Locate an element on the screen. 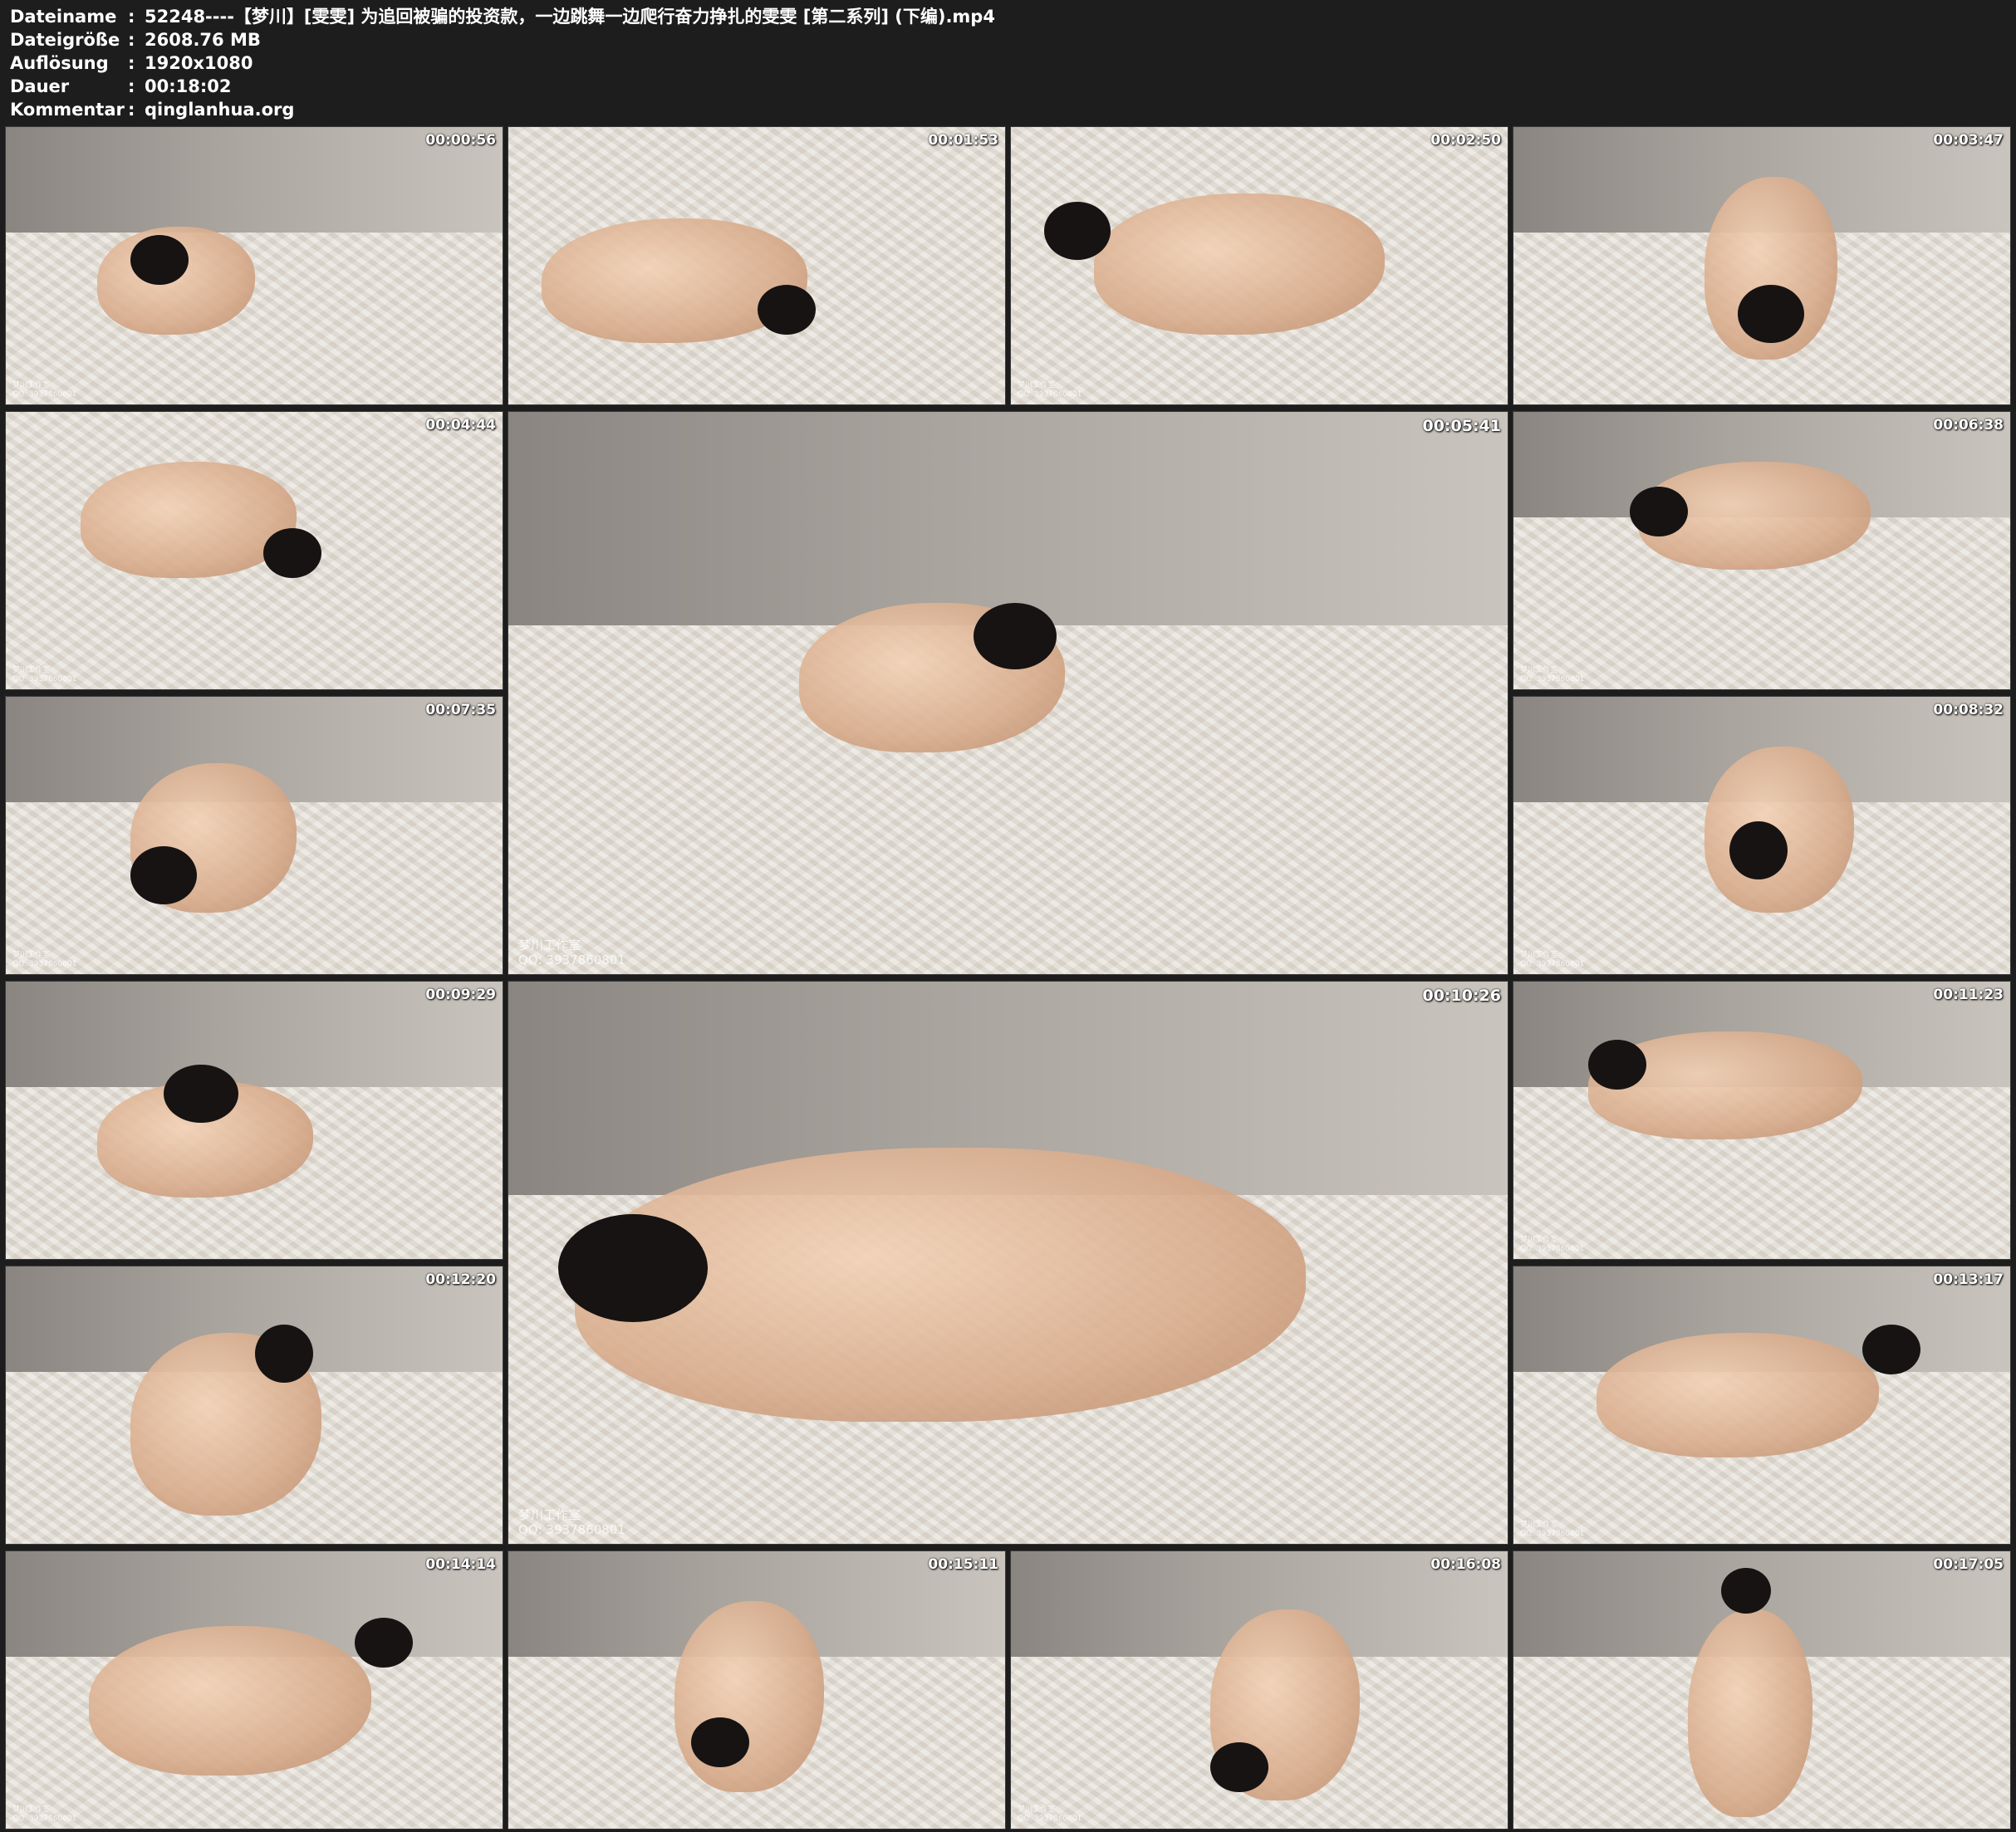 This screenshot has height=1832, width=2016. info-key: Dateiname is located at coordinates (64, 17).